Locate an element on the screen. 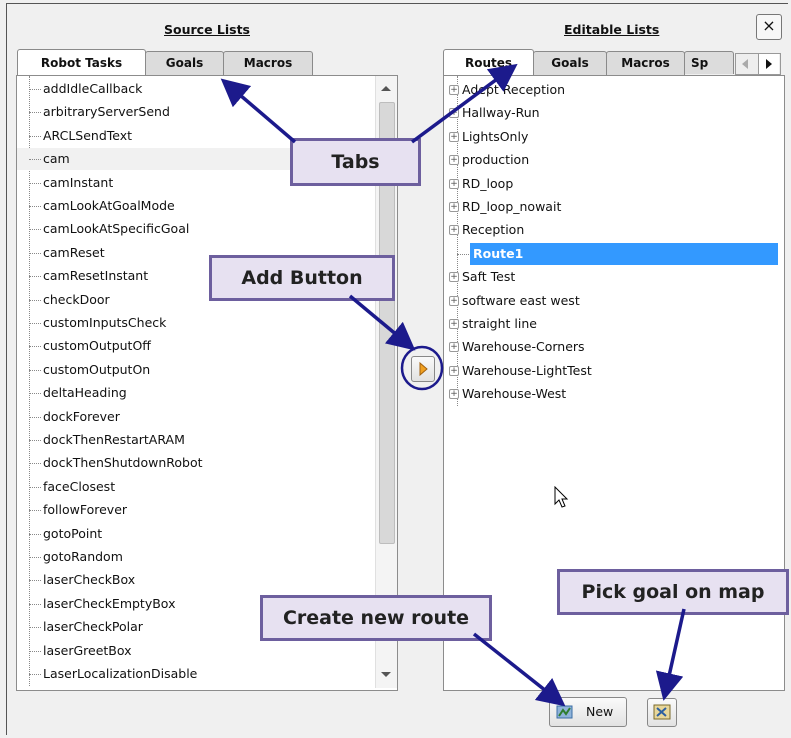 The image size is (791, 738). route-item: + production is located at coordinates (612, 160).